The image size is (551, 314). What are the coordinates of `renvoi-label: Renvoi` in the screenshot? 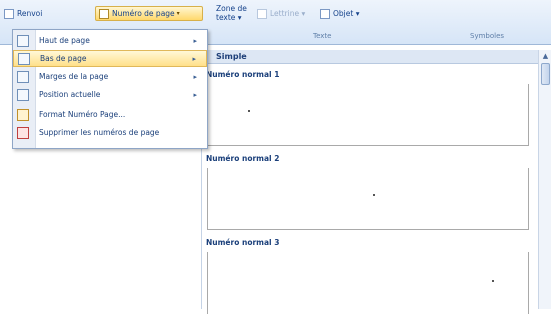 It's located at (30, 13).